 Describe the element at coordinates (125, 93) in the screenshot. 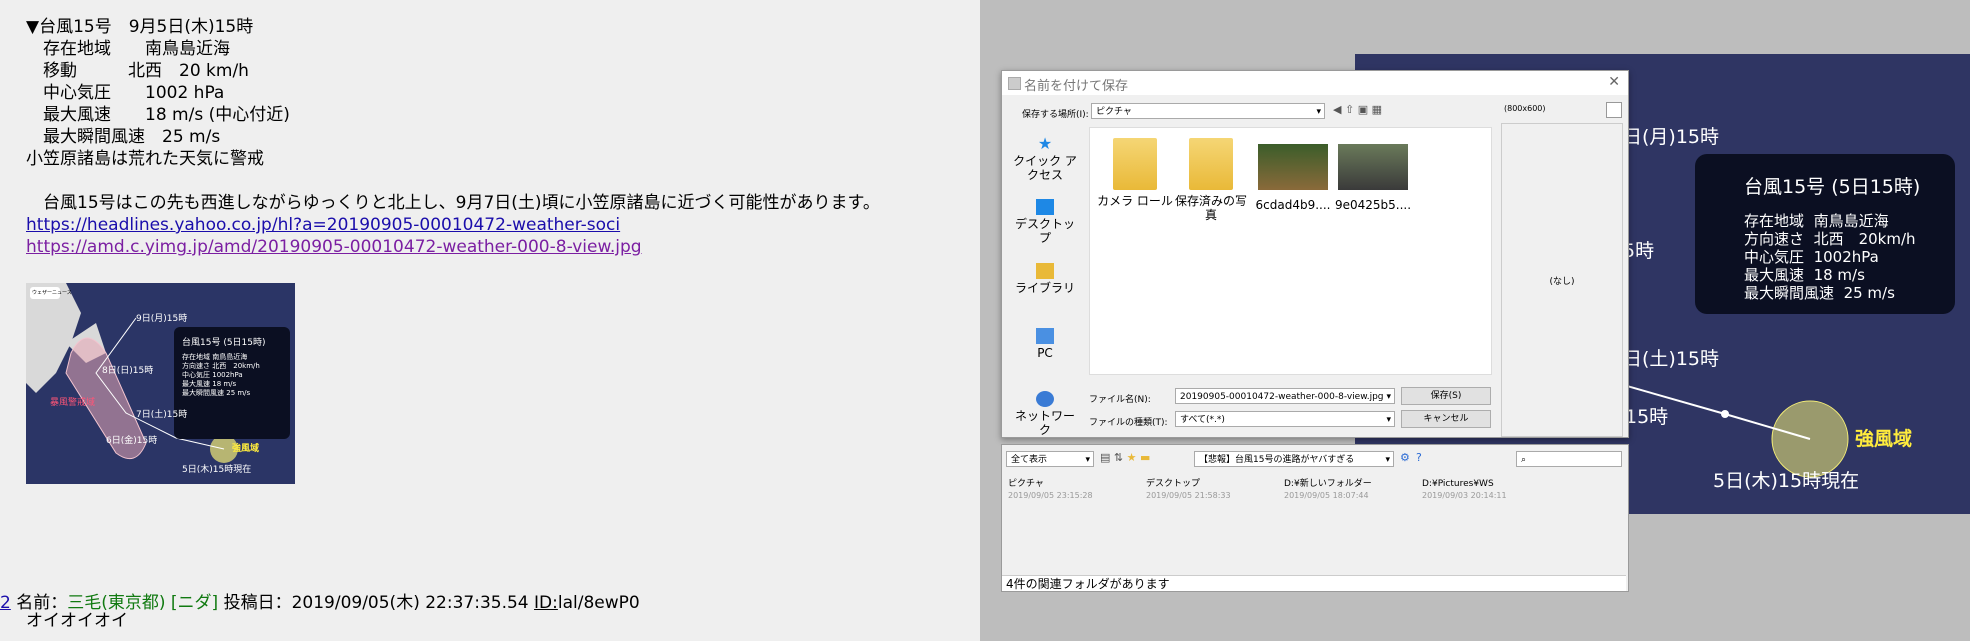

I see `post-line: 中心気圧 1002 hPa` at that location.